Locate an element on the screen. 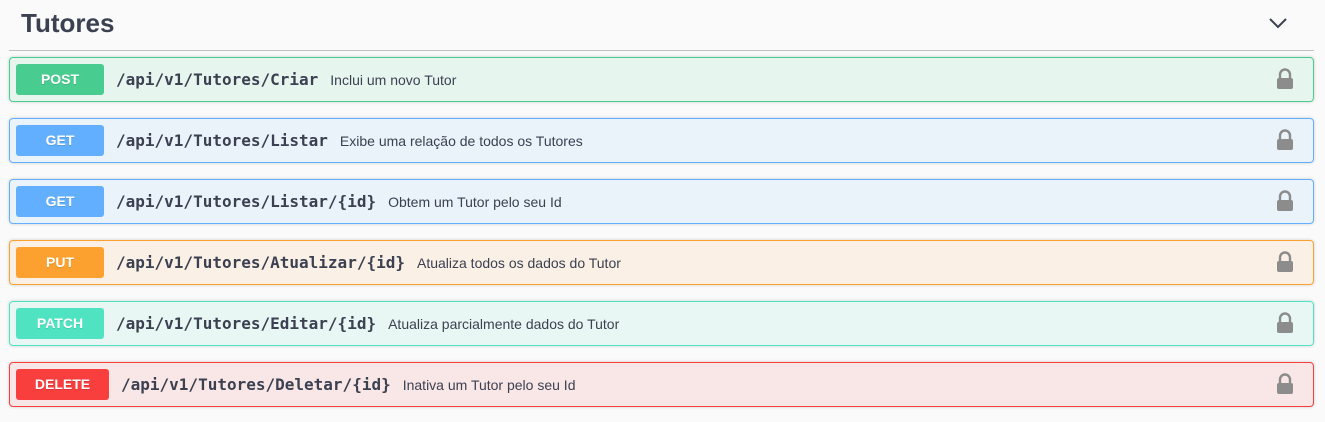 Image resolution: width=1325 pixels, height=422 pixels. operation-summary: Exibe uma relação de todos os Tutores is located at coordinates (461, 141).